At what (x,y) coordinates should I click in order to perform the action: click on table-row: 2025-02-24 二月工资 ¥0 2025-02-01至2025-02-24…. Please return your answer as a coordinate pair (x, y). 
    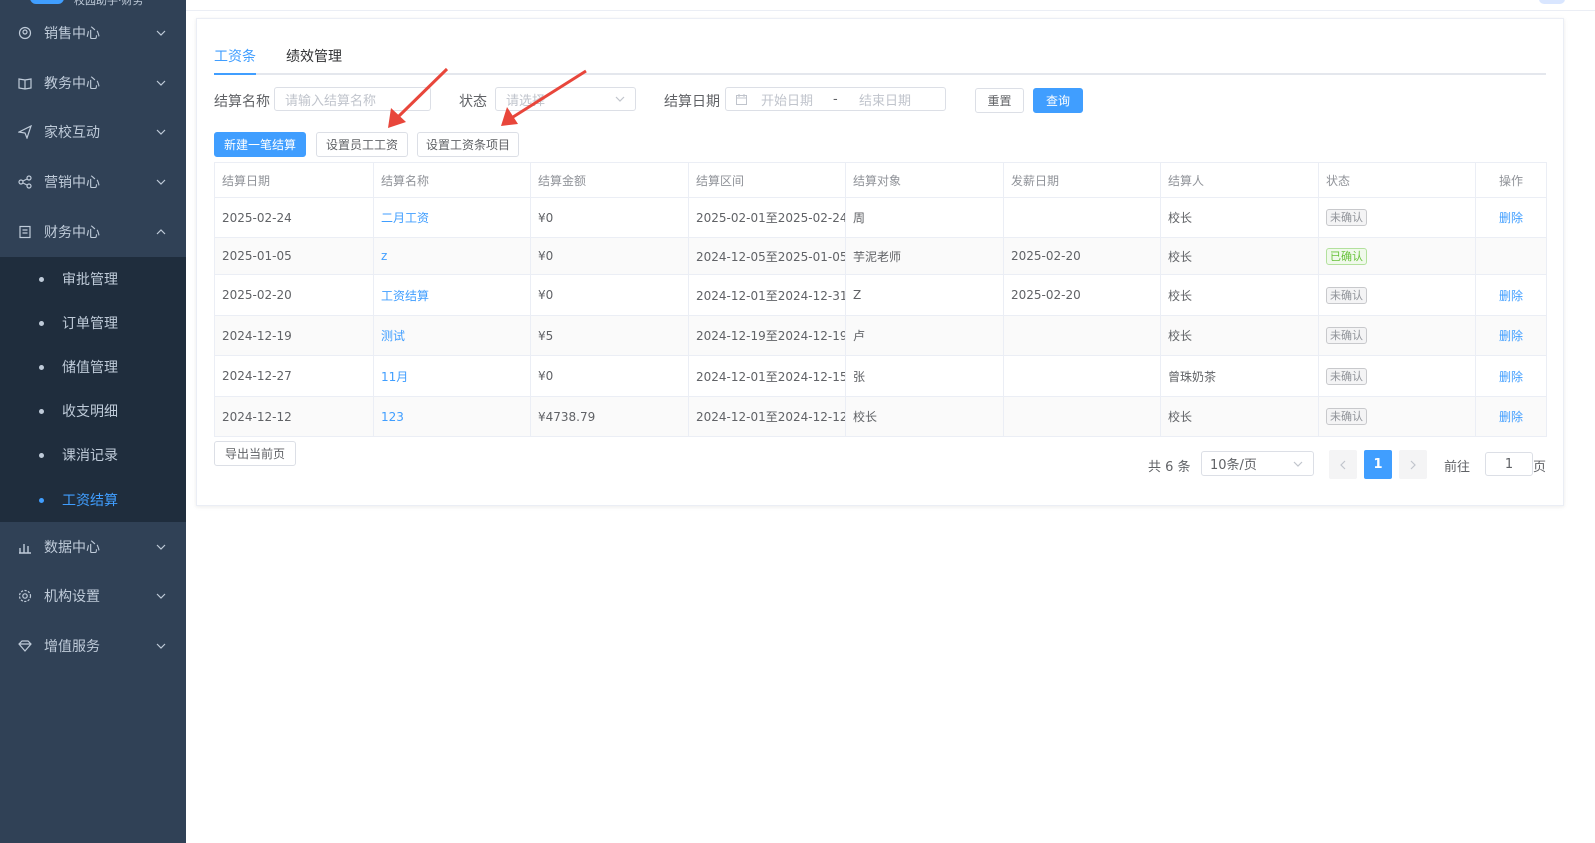
    Looking at the image, I should click on (881, 218).